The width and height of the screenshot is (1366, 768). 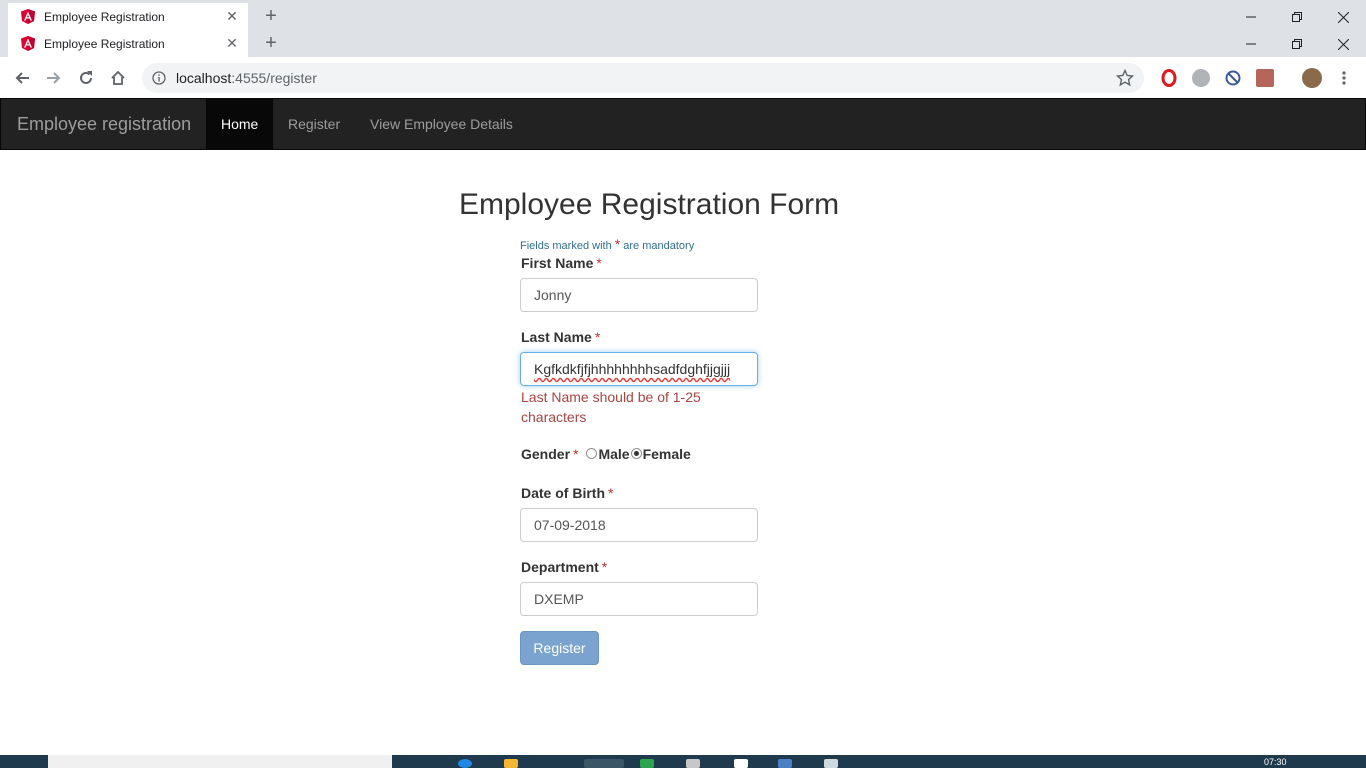 I want to click on dob-label: Date of Birth *, so click(x=567, y=493).